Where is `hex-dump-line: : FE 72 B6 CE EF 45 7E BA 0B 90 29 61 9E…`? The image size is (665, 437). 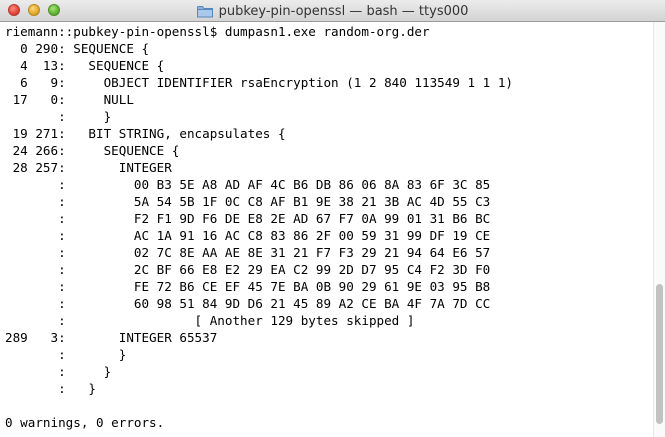 hex-dump-line: : FE 72 B6 CE EF 45 7E BA 0B 90 29 61 9E… is located at coordinates (248, 286).